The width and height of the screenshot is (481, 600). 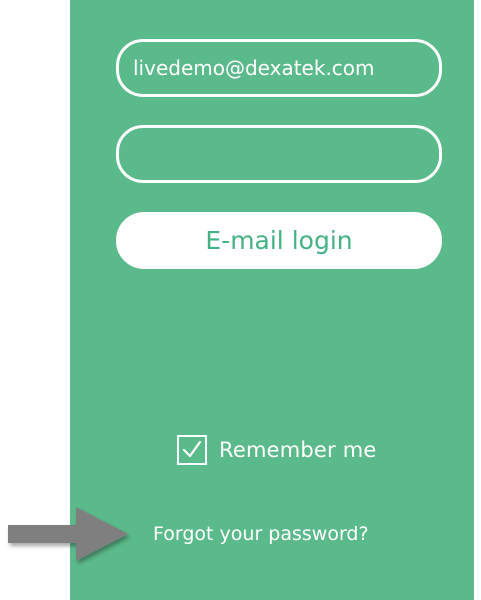 I want to click on remember-me-label: Remember me, so click(x=298, y=450).